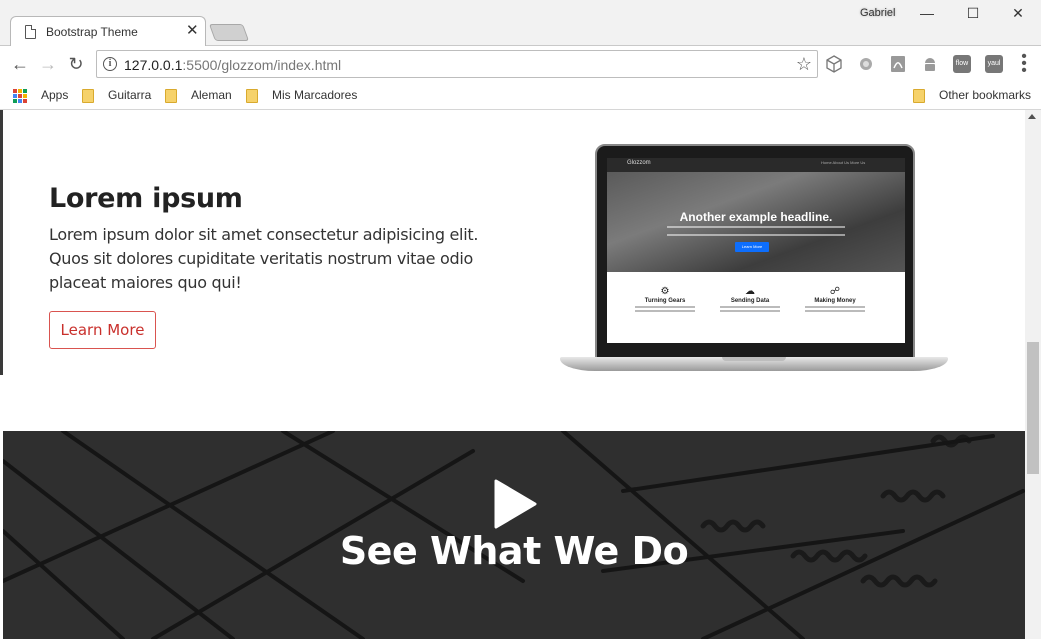  Describe the element at coordinates (927, 13) in the screenshot. I see `minimize-button: —` at that location.